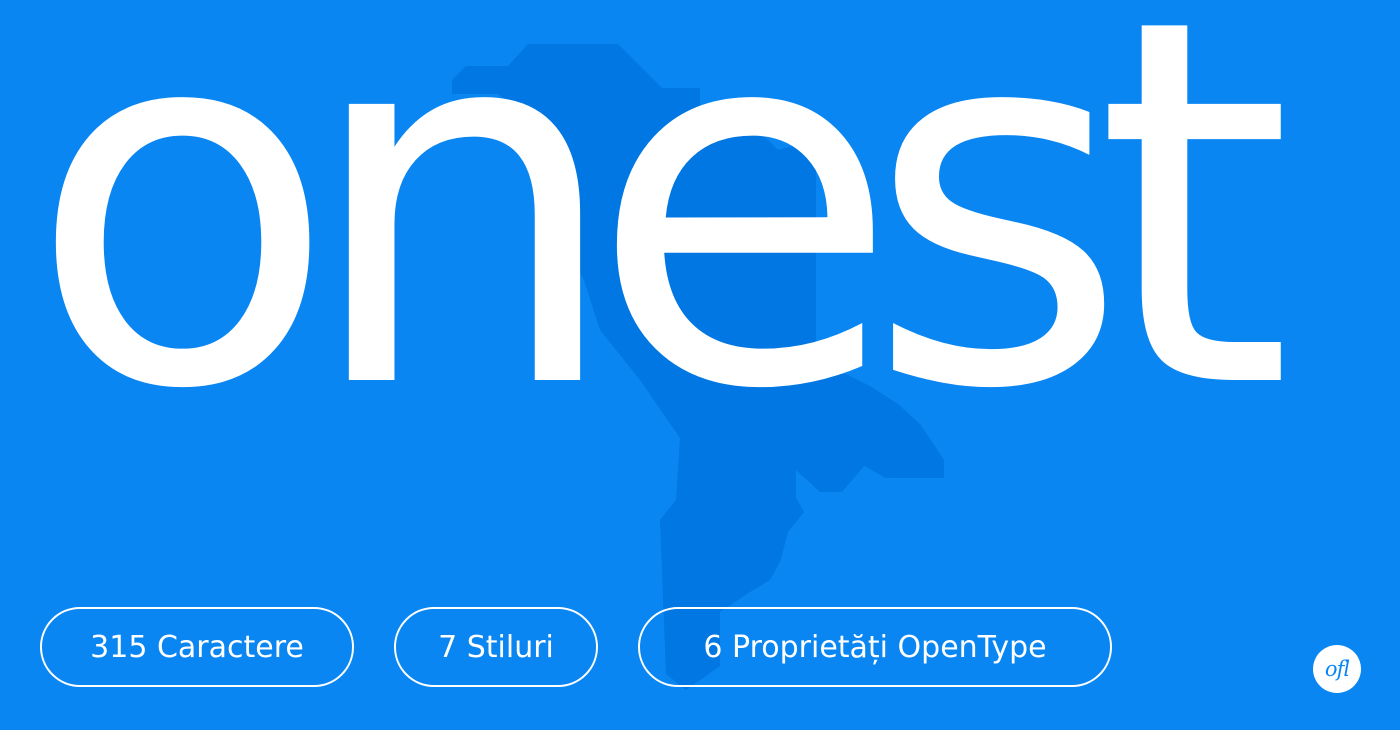  I want to click on ofl-label: ofl, so click(1337, 669).